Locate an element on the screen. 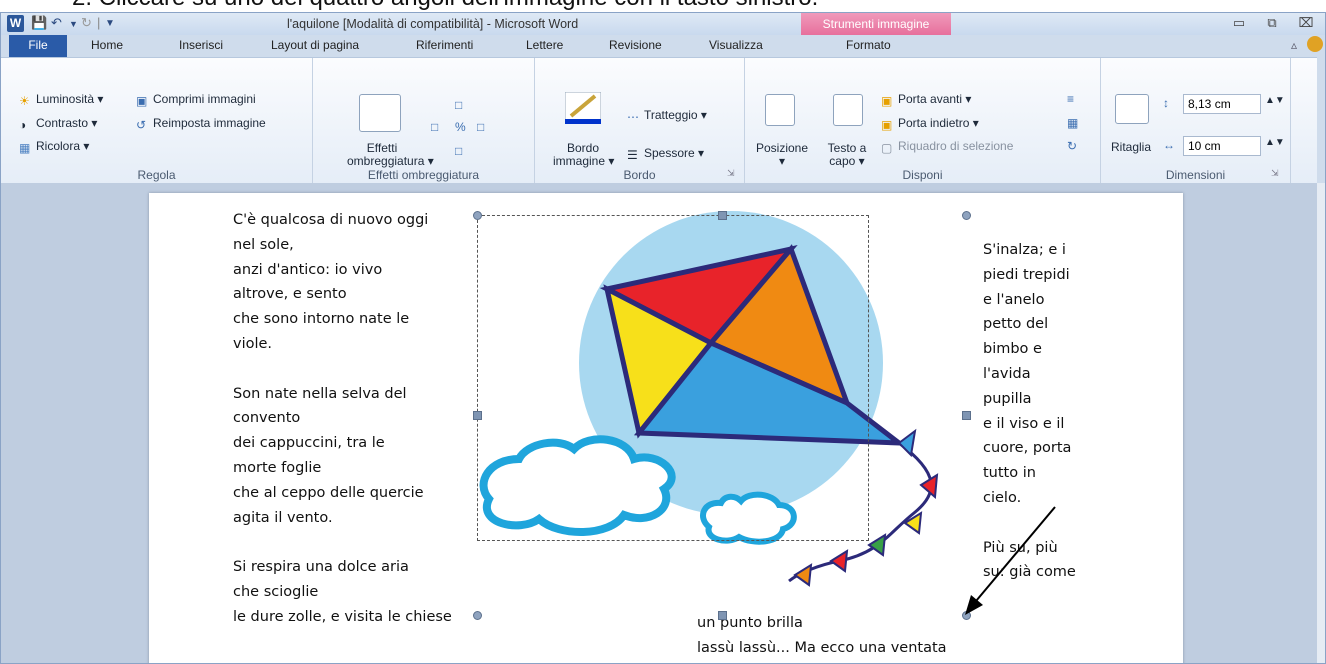 The height and width of the screenshot is (664, 1326). spessore-button: ☰ Spessore ▾ is located at coordinates (665, 154).